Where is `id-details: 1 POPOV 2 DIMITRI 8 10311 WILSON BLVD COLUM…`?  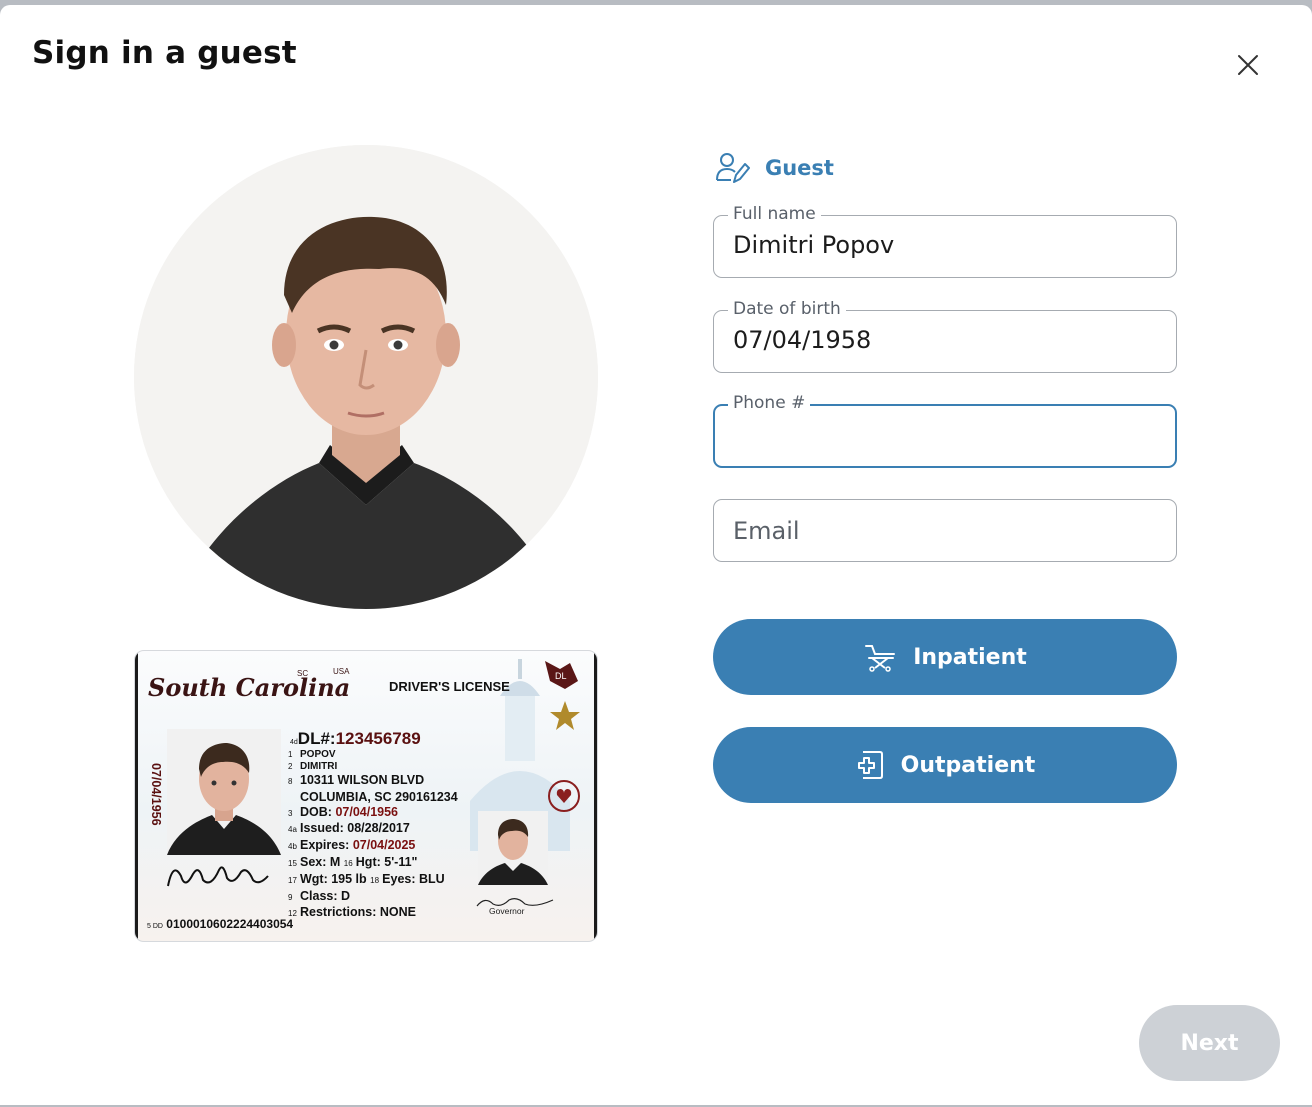 id-details: 1 POPOV 2 DIMITRI 8 10311 WILSON BLVD COLUM… is located at coordinates (373, 834).